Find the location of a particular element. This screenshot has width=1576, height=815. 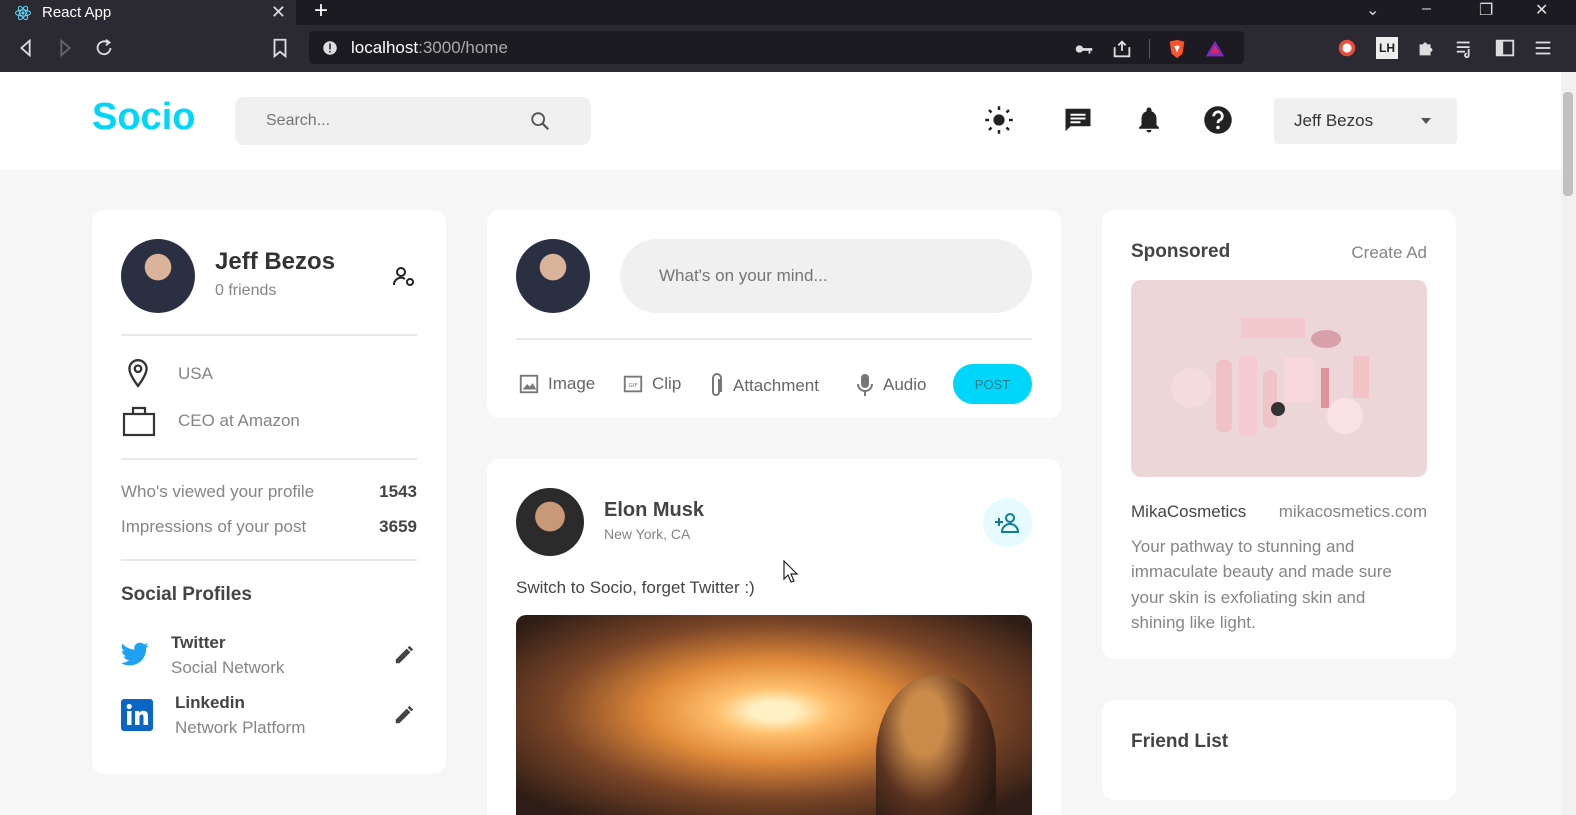

user-name: Jeff Bezos is located at coordinates (275, 262).